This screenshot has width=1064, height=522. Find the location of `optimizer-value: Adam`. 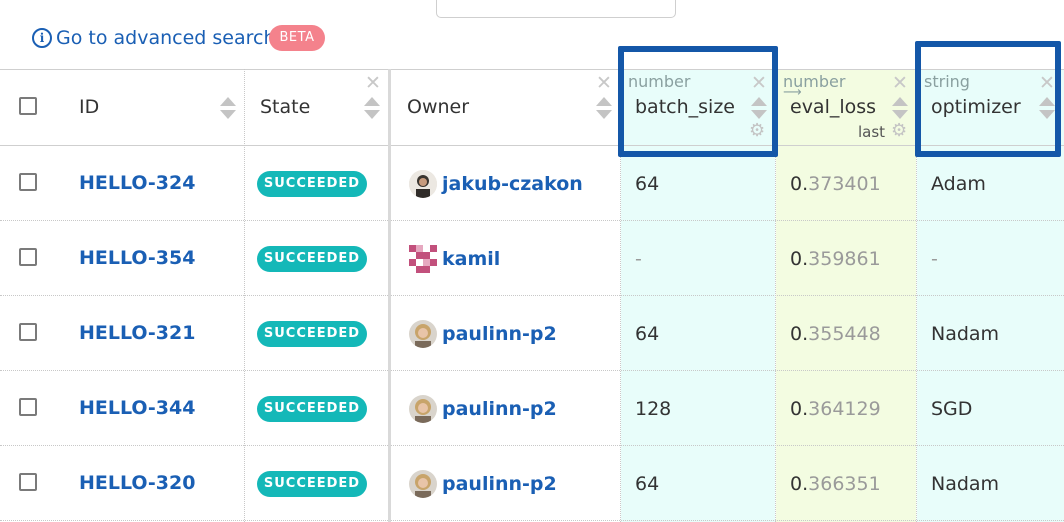

optimizer-value: Adam is located at coordinates (958, 184).